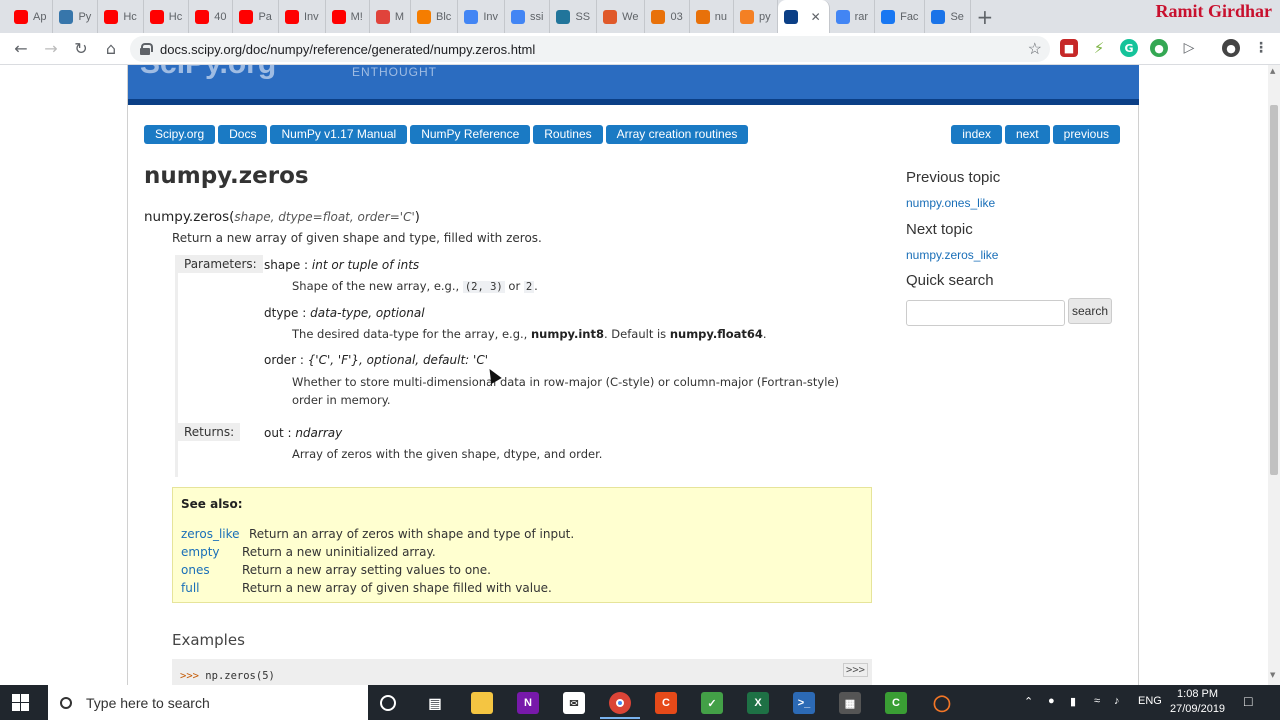  Describe the element at coordinates (482, 703) in the screenshot. I see `file-explorer-icon` at that location.